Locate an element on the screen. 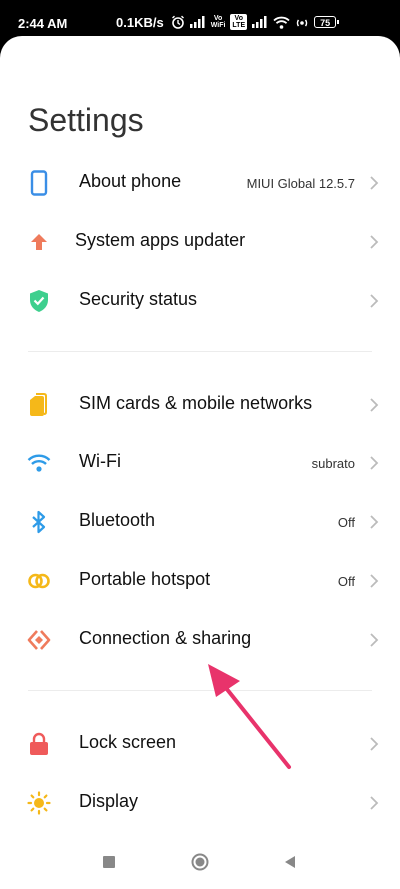 This screenshot has width=400, height=889. wifi-icon is located at coordinates (39, 463).